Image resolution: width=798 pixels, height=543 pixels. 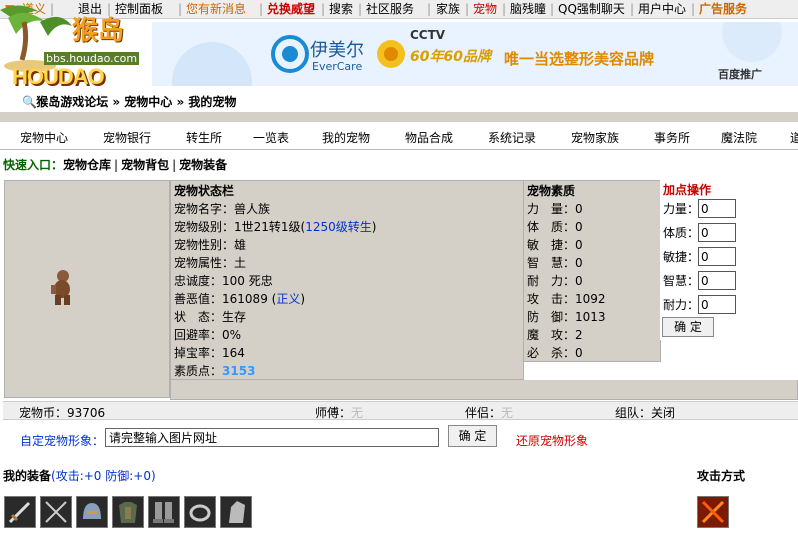 What do you see at coordinates (127, 137) in the screenshot?
I see `nav-pet-bank: 宠物银行` at bounding box center [127, 137].